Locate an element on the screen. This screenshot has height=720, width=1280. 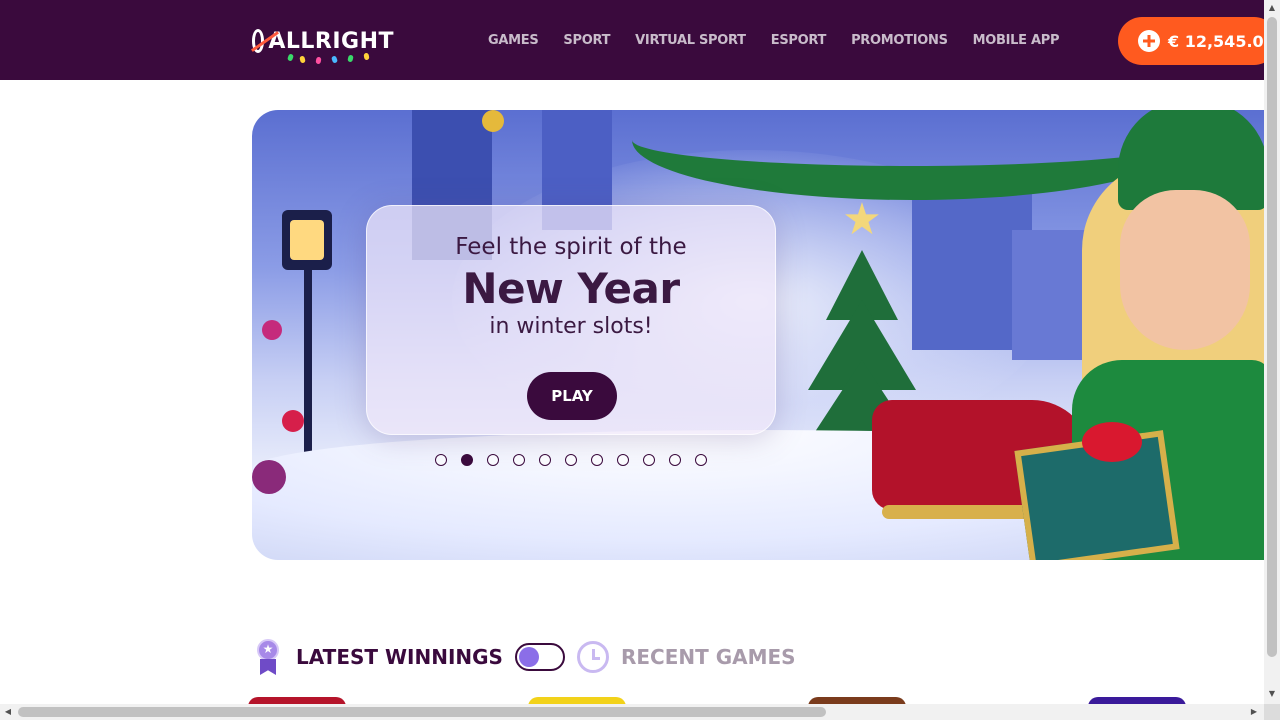
medal-ribbon is located at coordinates (268, 667).